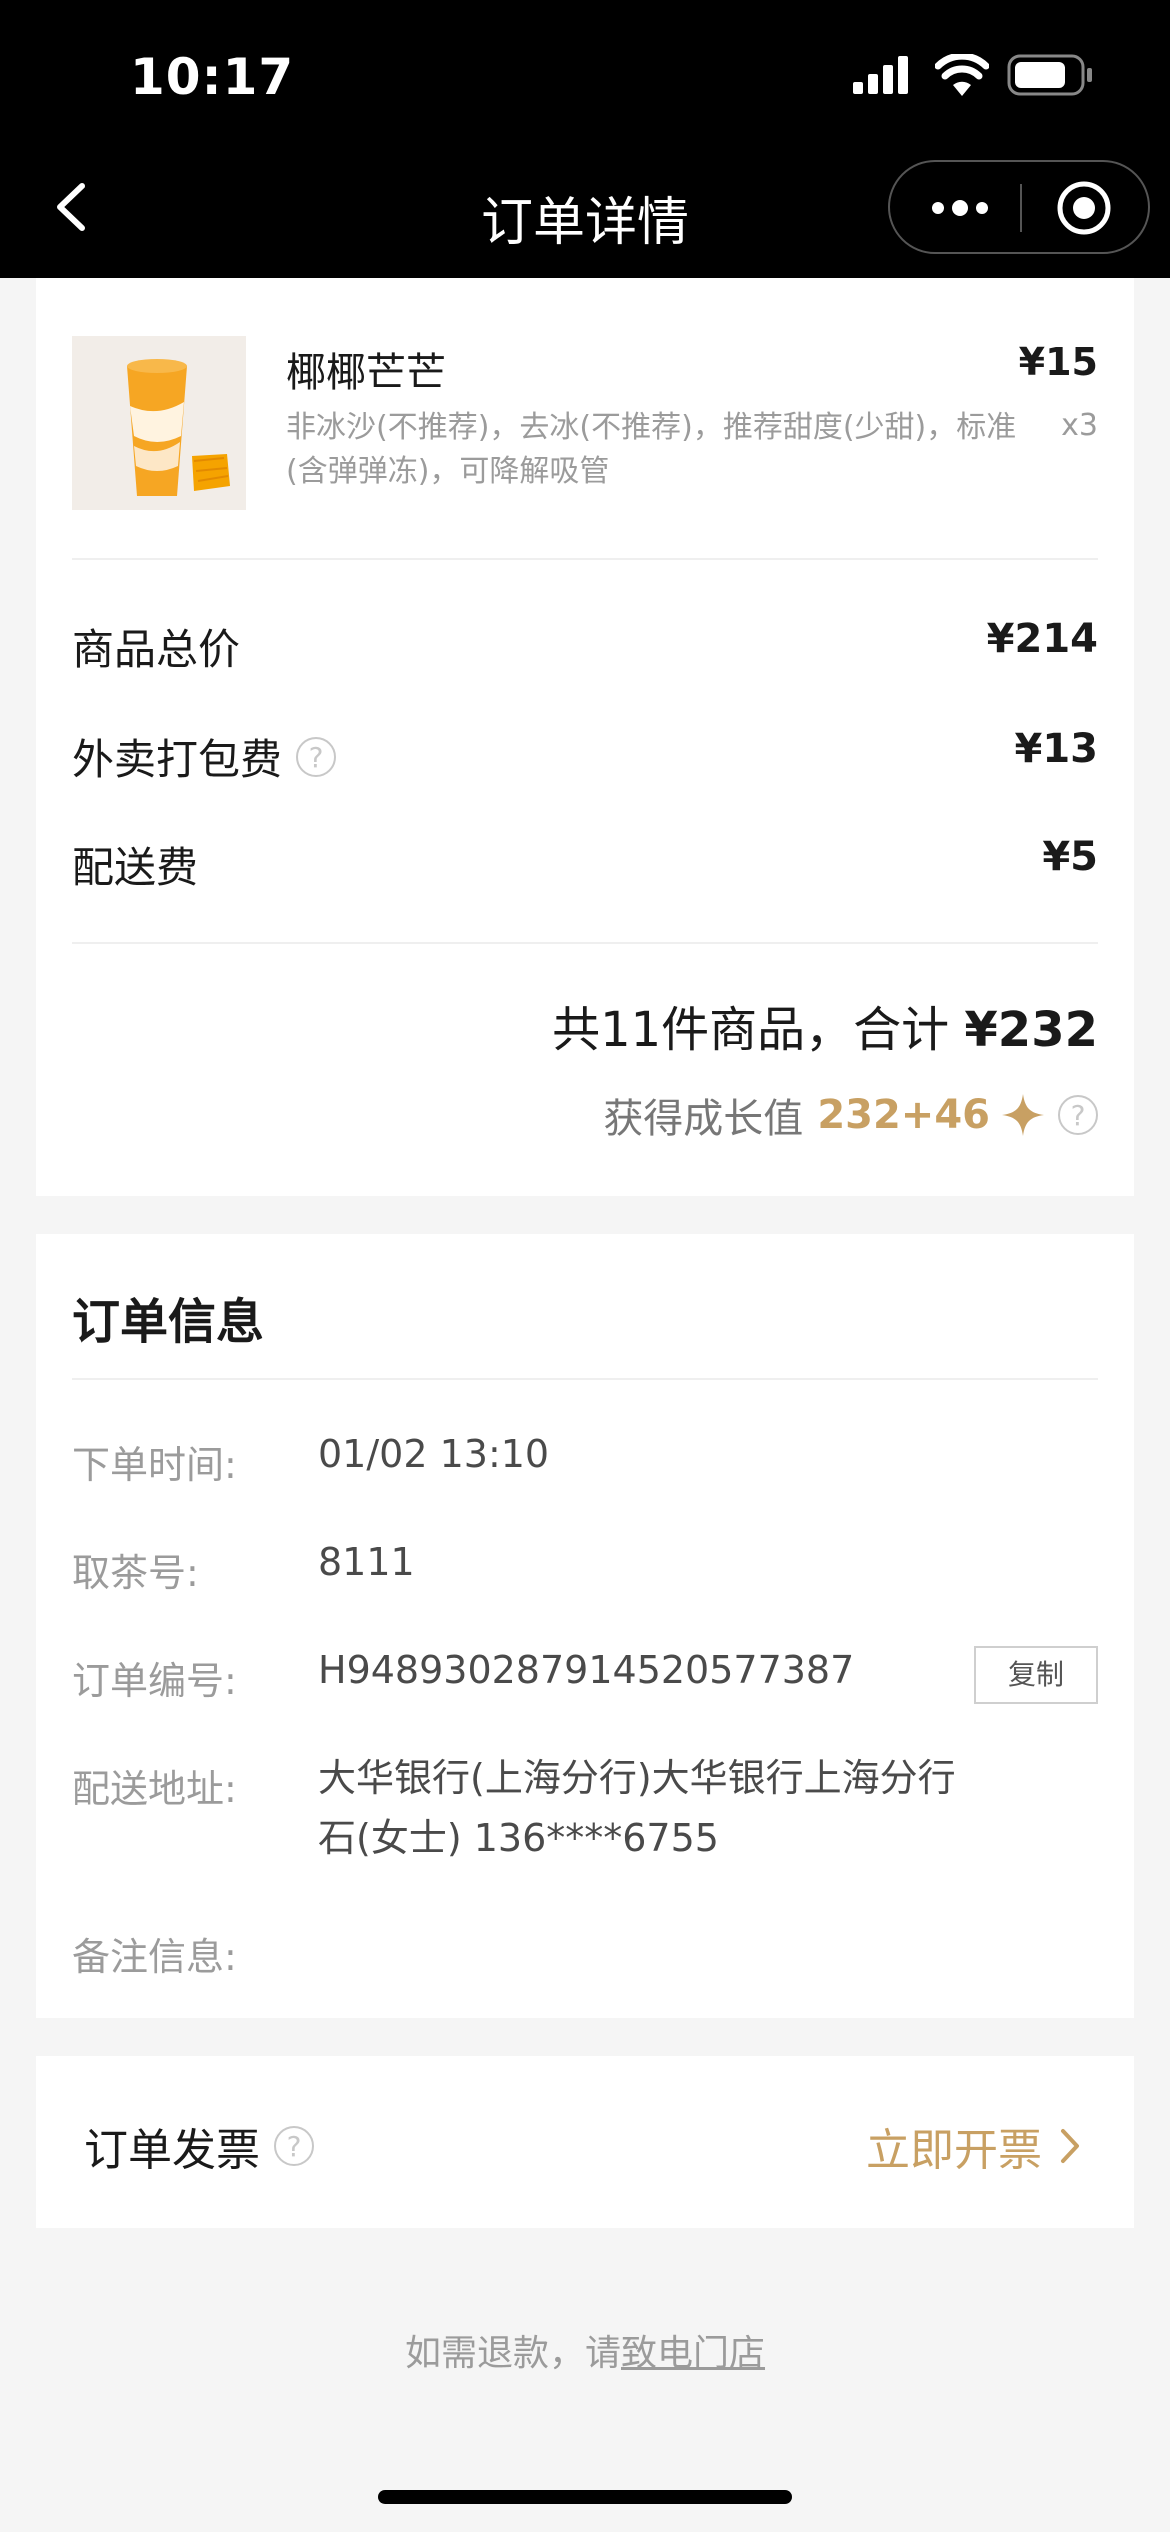  I want to click on call-store-link: 致电门店, so click(693, 2353).